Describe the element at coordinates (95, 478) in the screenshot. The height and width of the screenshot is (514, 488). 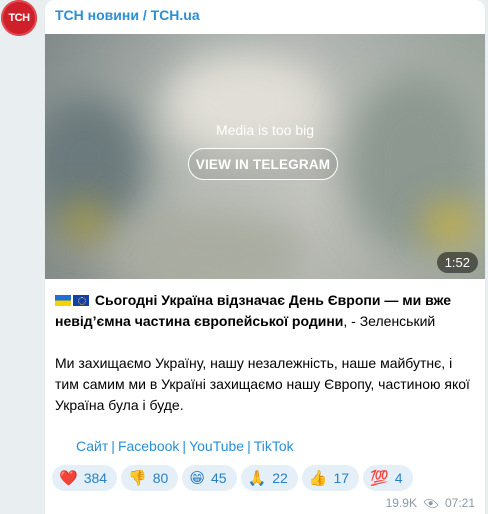
I see `reaction-count: 384` at that location.